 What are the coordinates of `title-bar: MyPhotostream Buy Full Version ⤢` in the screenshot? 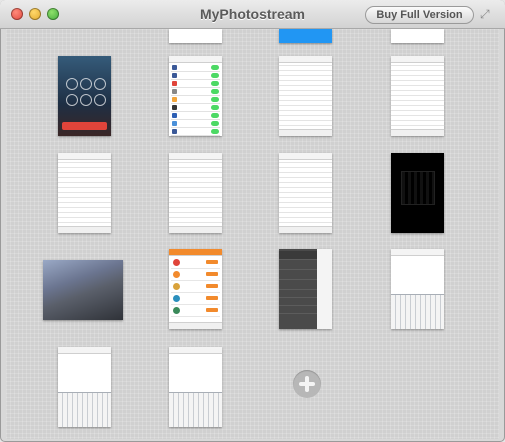 It's located at (252, 14).